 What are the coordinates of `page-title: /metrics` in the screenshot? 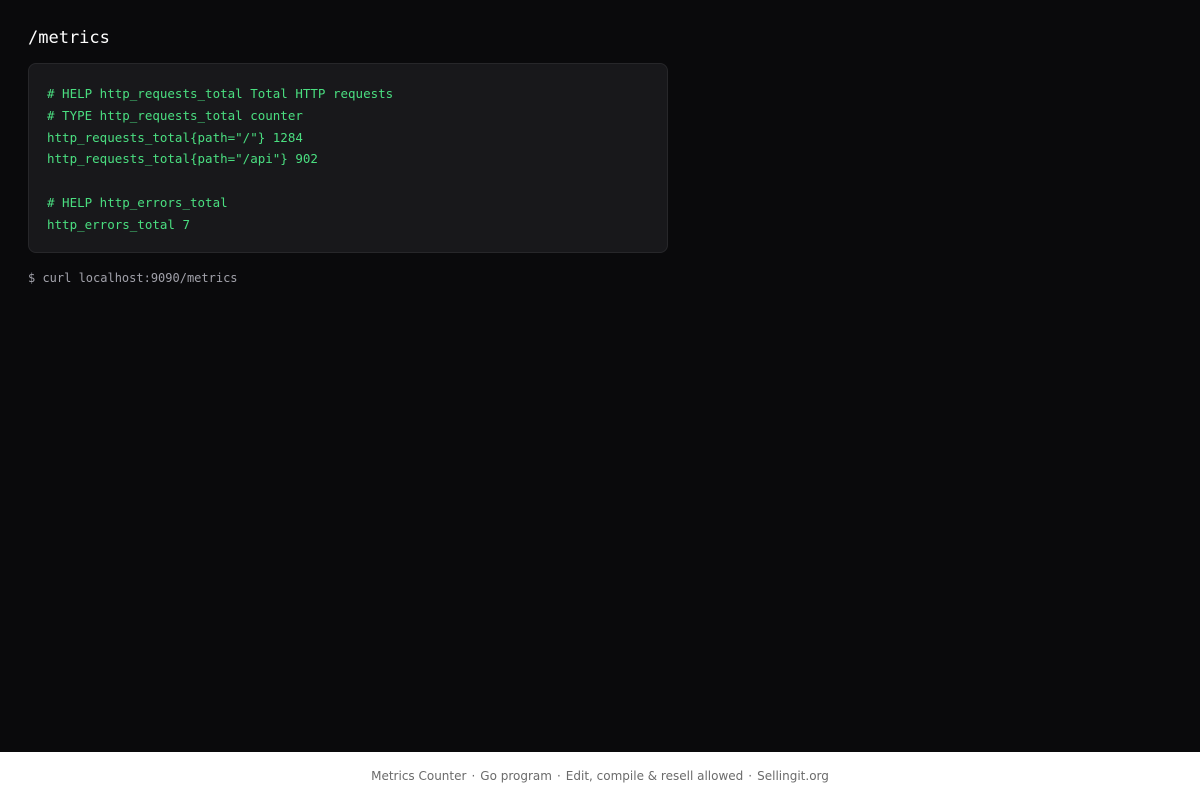 It's located at (69, 38).